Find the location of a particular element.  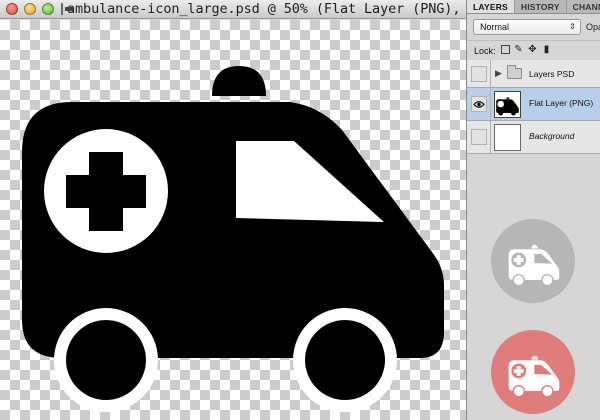

blend-row: Normal ⇕ Opac is located at coordinates (533, 27).